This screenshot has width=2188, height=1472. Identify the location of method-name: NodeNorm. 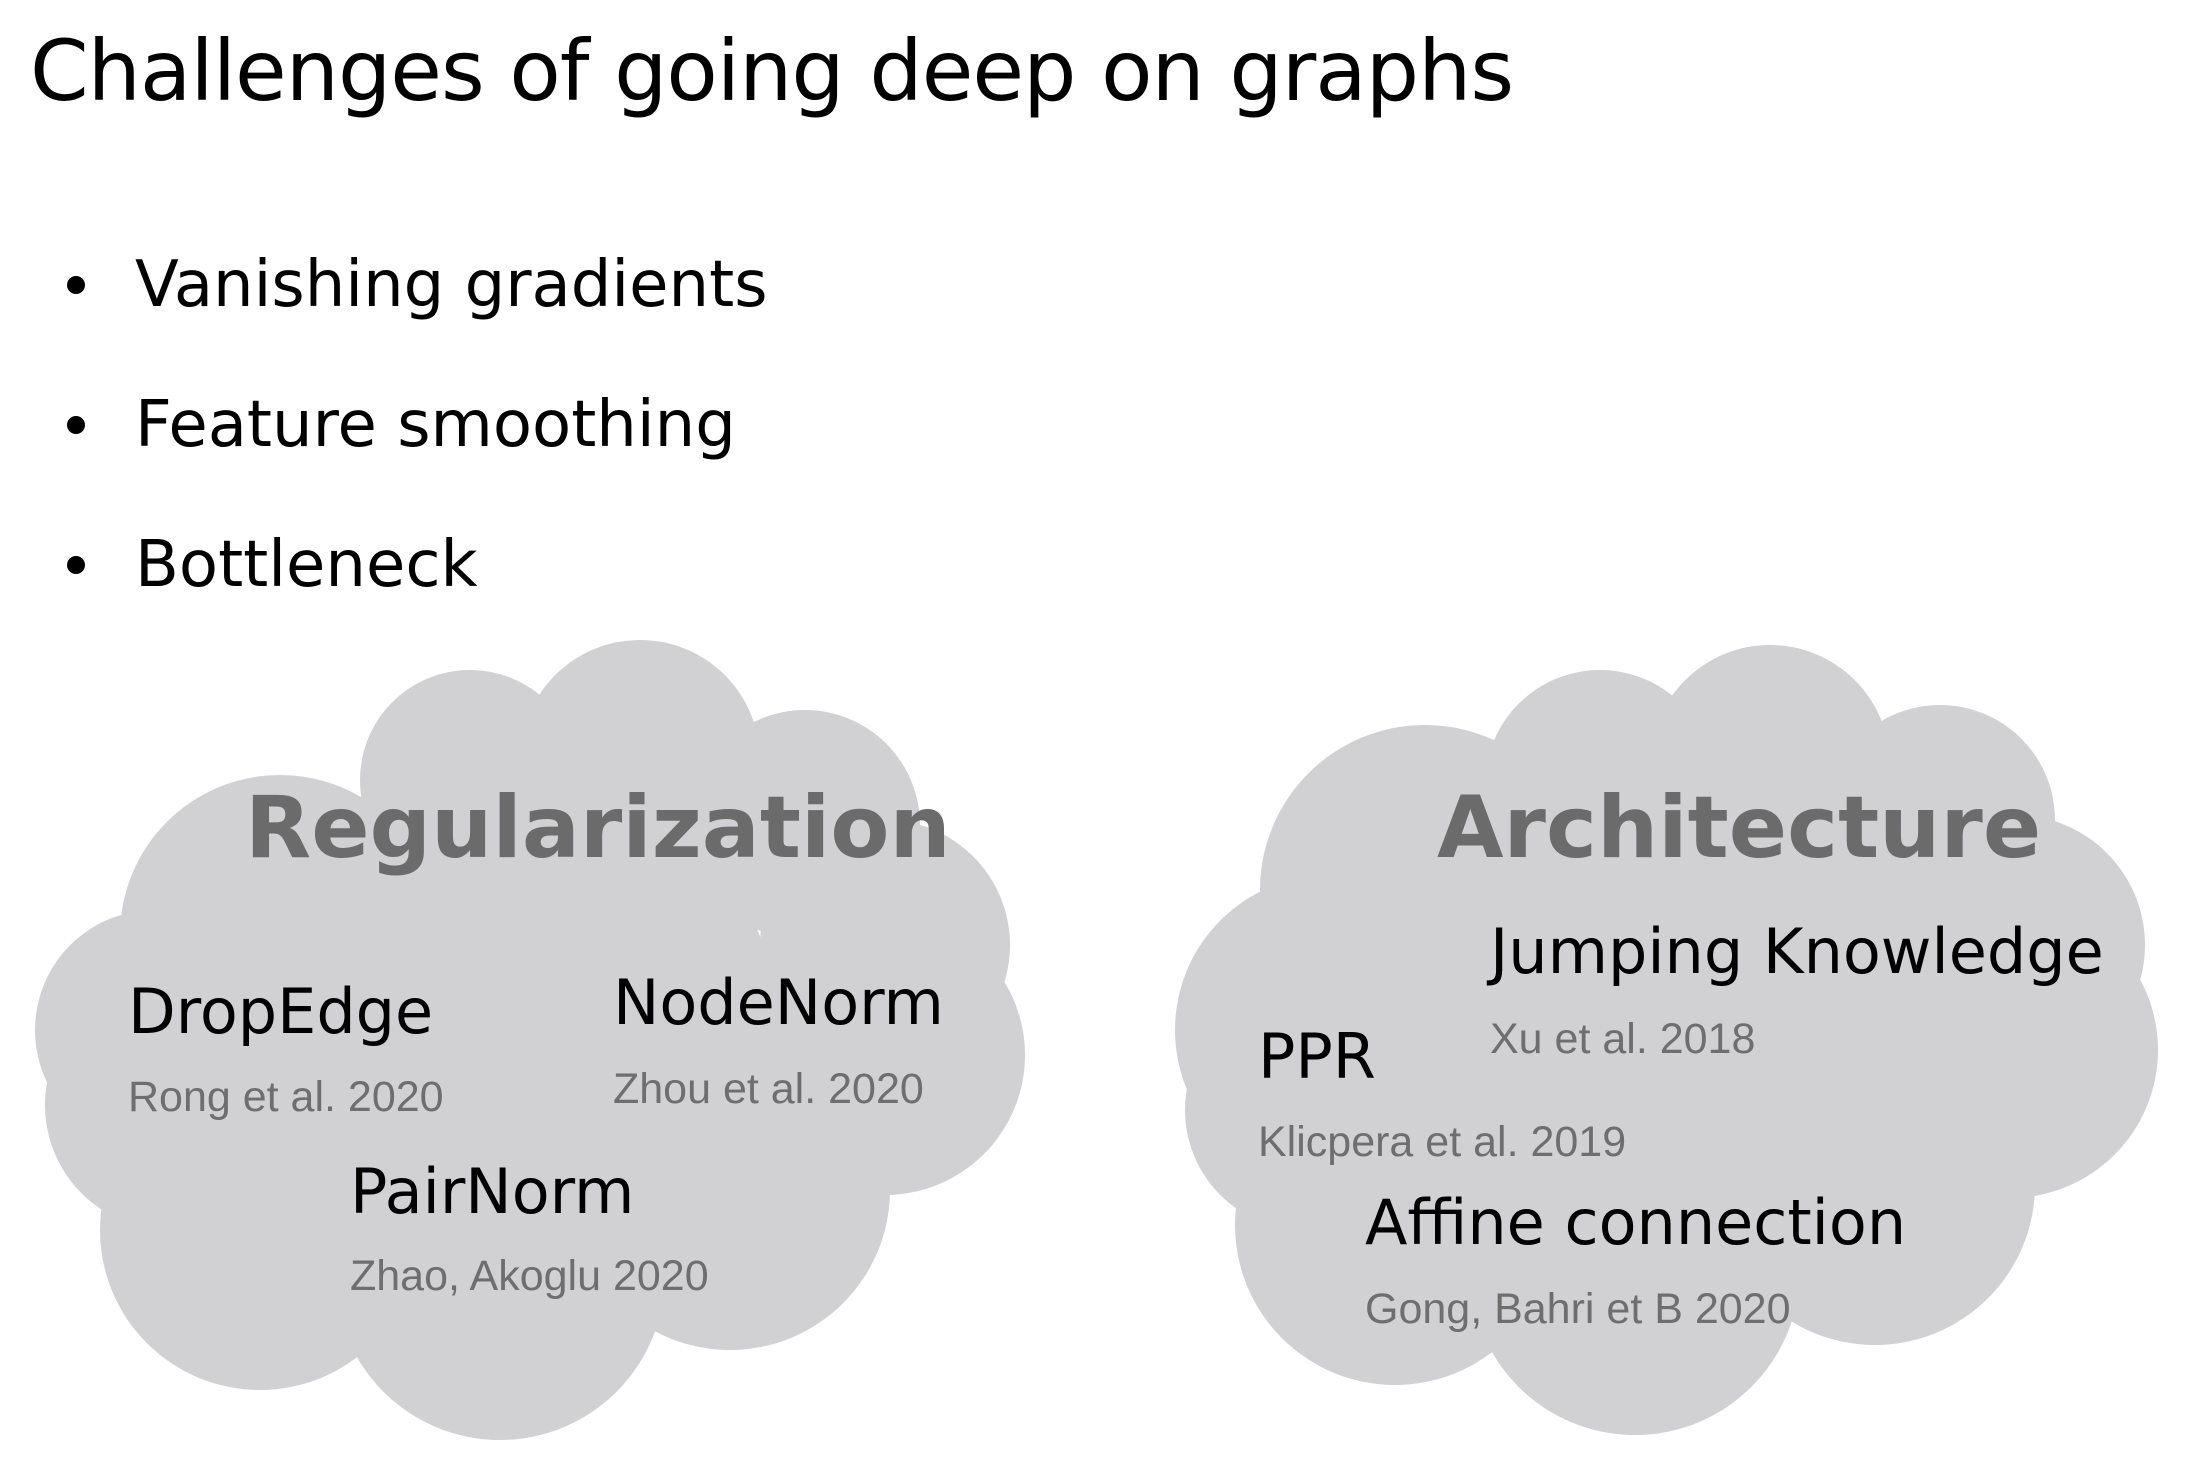
(778, 1002).